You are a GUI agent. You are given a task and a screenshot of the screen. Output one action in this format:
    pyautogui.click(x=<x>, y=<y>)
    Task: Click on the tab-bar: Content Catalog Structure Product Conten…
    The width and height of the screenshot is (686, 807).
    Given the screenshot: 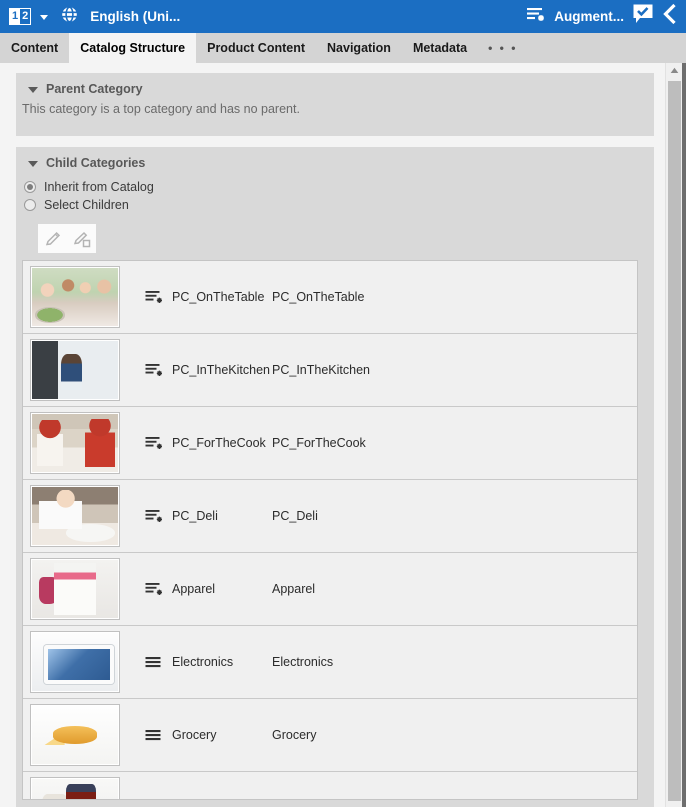 What is the action you would take?
    pyautogui.click(x=343, y=48)
    